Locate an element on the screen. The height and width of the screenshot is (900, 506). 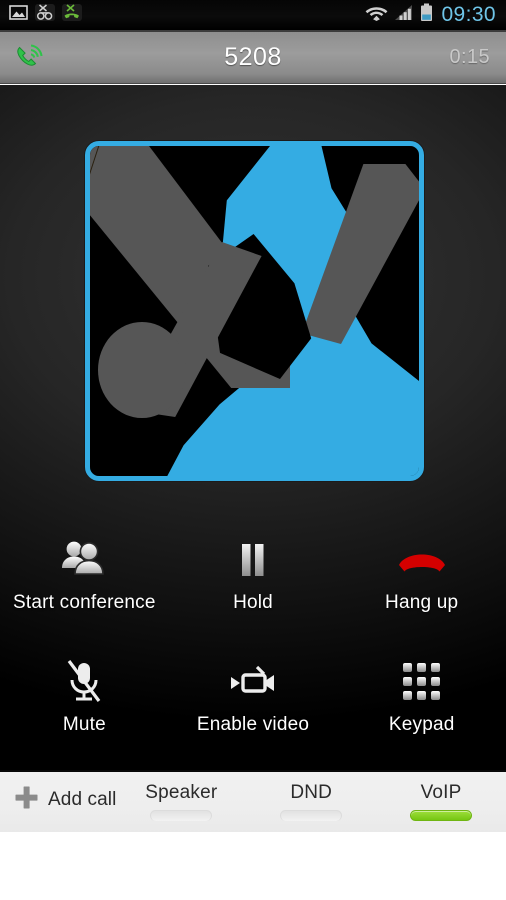
start-conference-button: Start conference is located at coordinates (84, 581).